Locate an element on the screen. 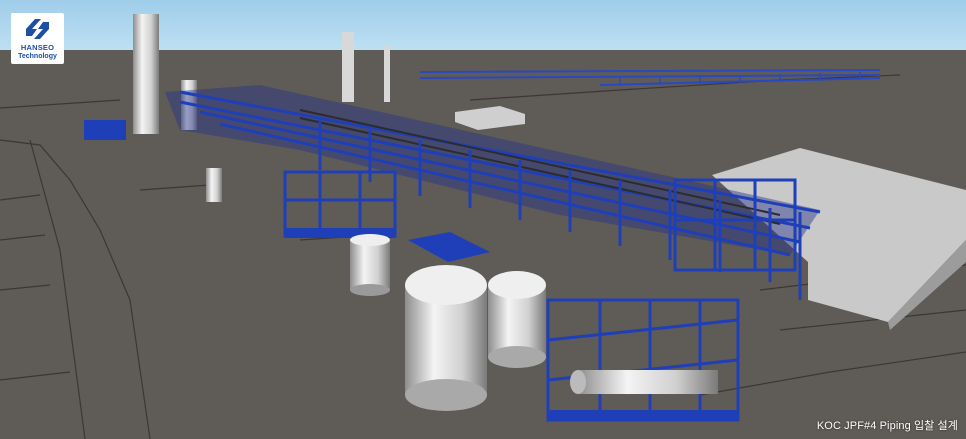 This screenshot has height=439, width=966. tank-medium is located at coordinates (517, 319).